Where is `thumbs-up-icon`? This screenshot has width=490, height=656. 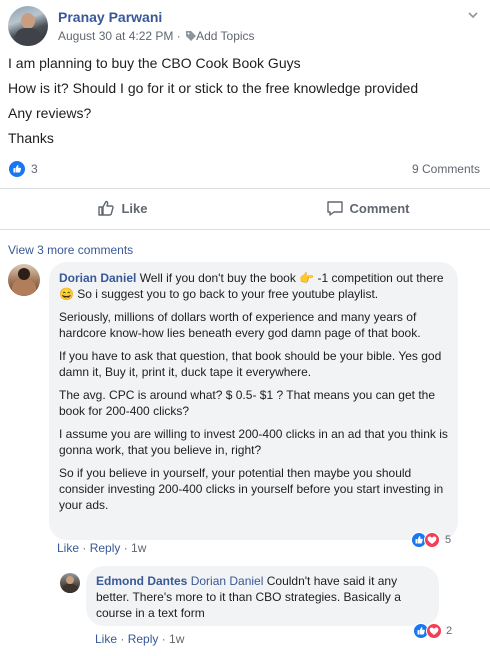
thumbs-up-icon is located at coordinates (106, 208).